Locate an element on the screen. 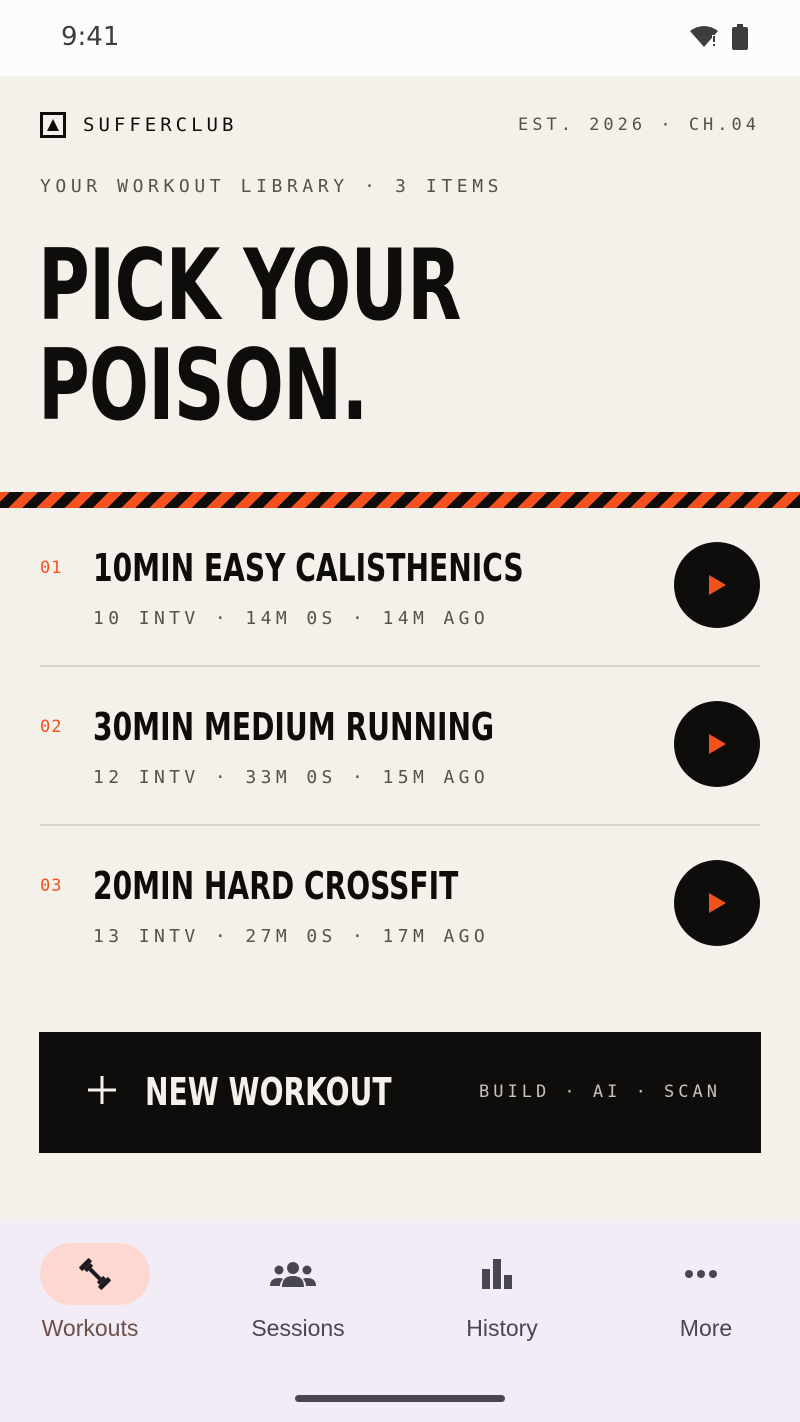 This screenshot has height=1422, width=800. nav-label-history: History is located at coordinates (502, 1328).